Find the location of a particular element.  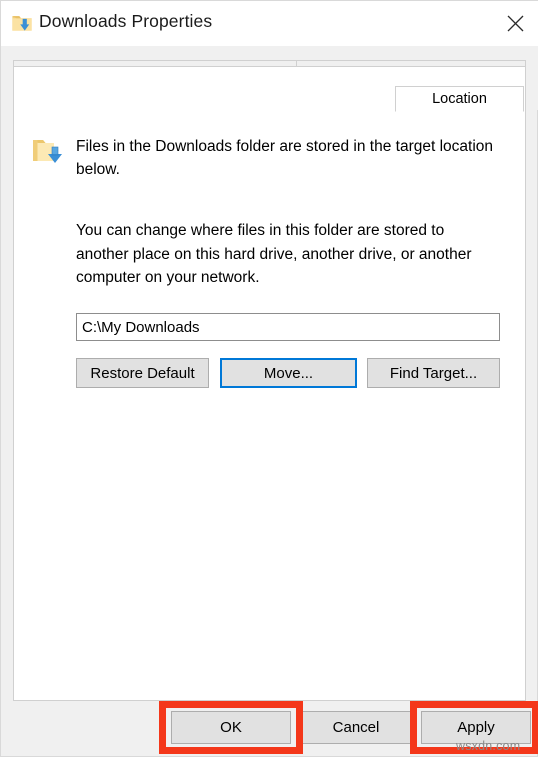

title-bar: Downloads Properties is located at coordinates (269, 23).